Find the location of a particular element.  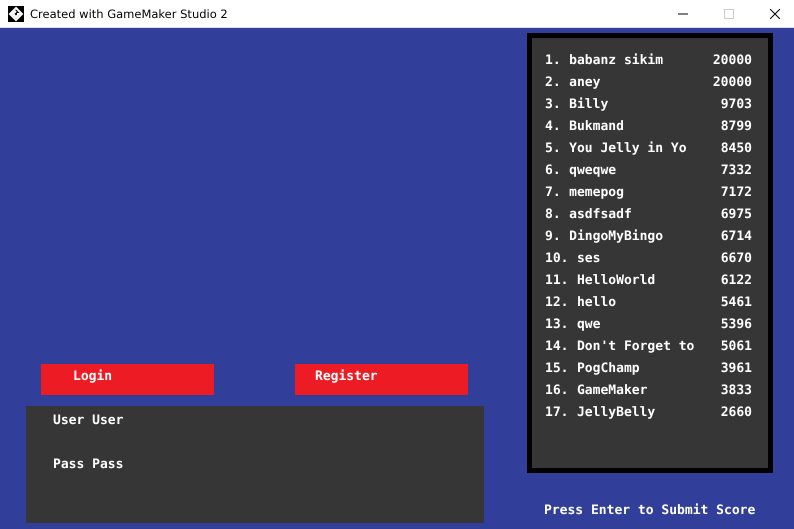

player-score: 6670 is located at coordinates (736, 259).